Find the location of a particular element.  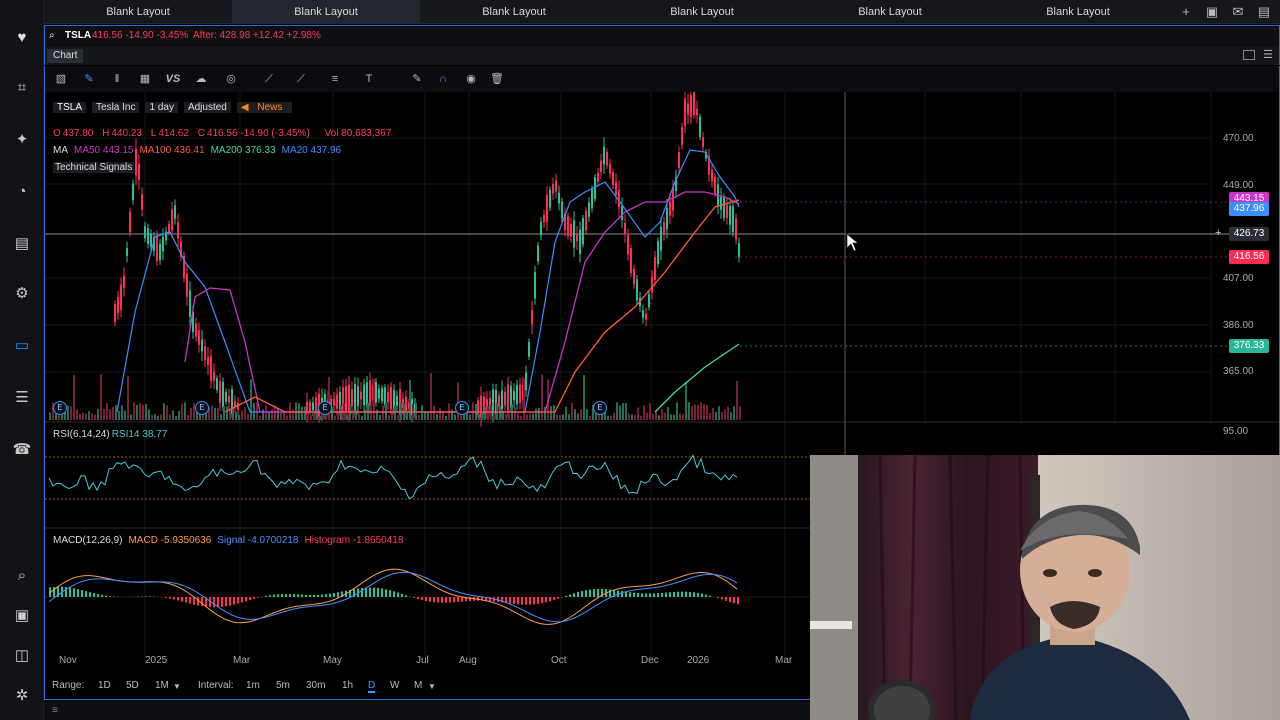

header-news: ◀ News is located at coordinates (264, 107).